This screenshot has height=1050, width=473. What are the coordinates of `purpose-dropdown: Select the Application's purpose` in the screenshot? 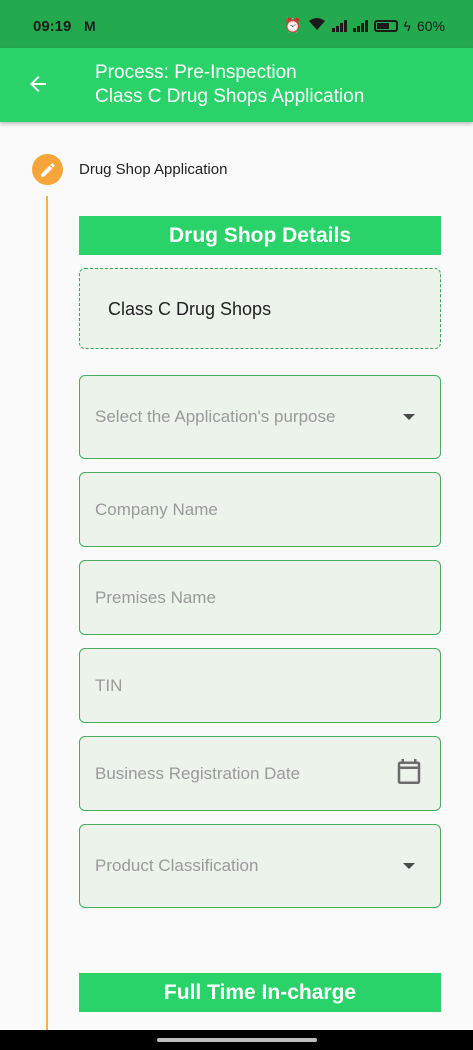 It's located at (260, 417).